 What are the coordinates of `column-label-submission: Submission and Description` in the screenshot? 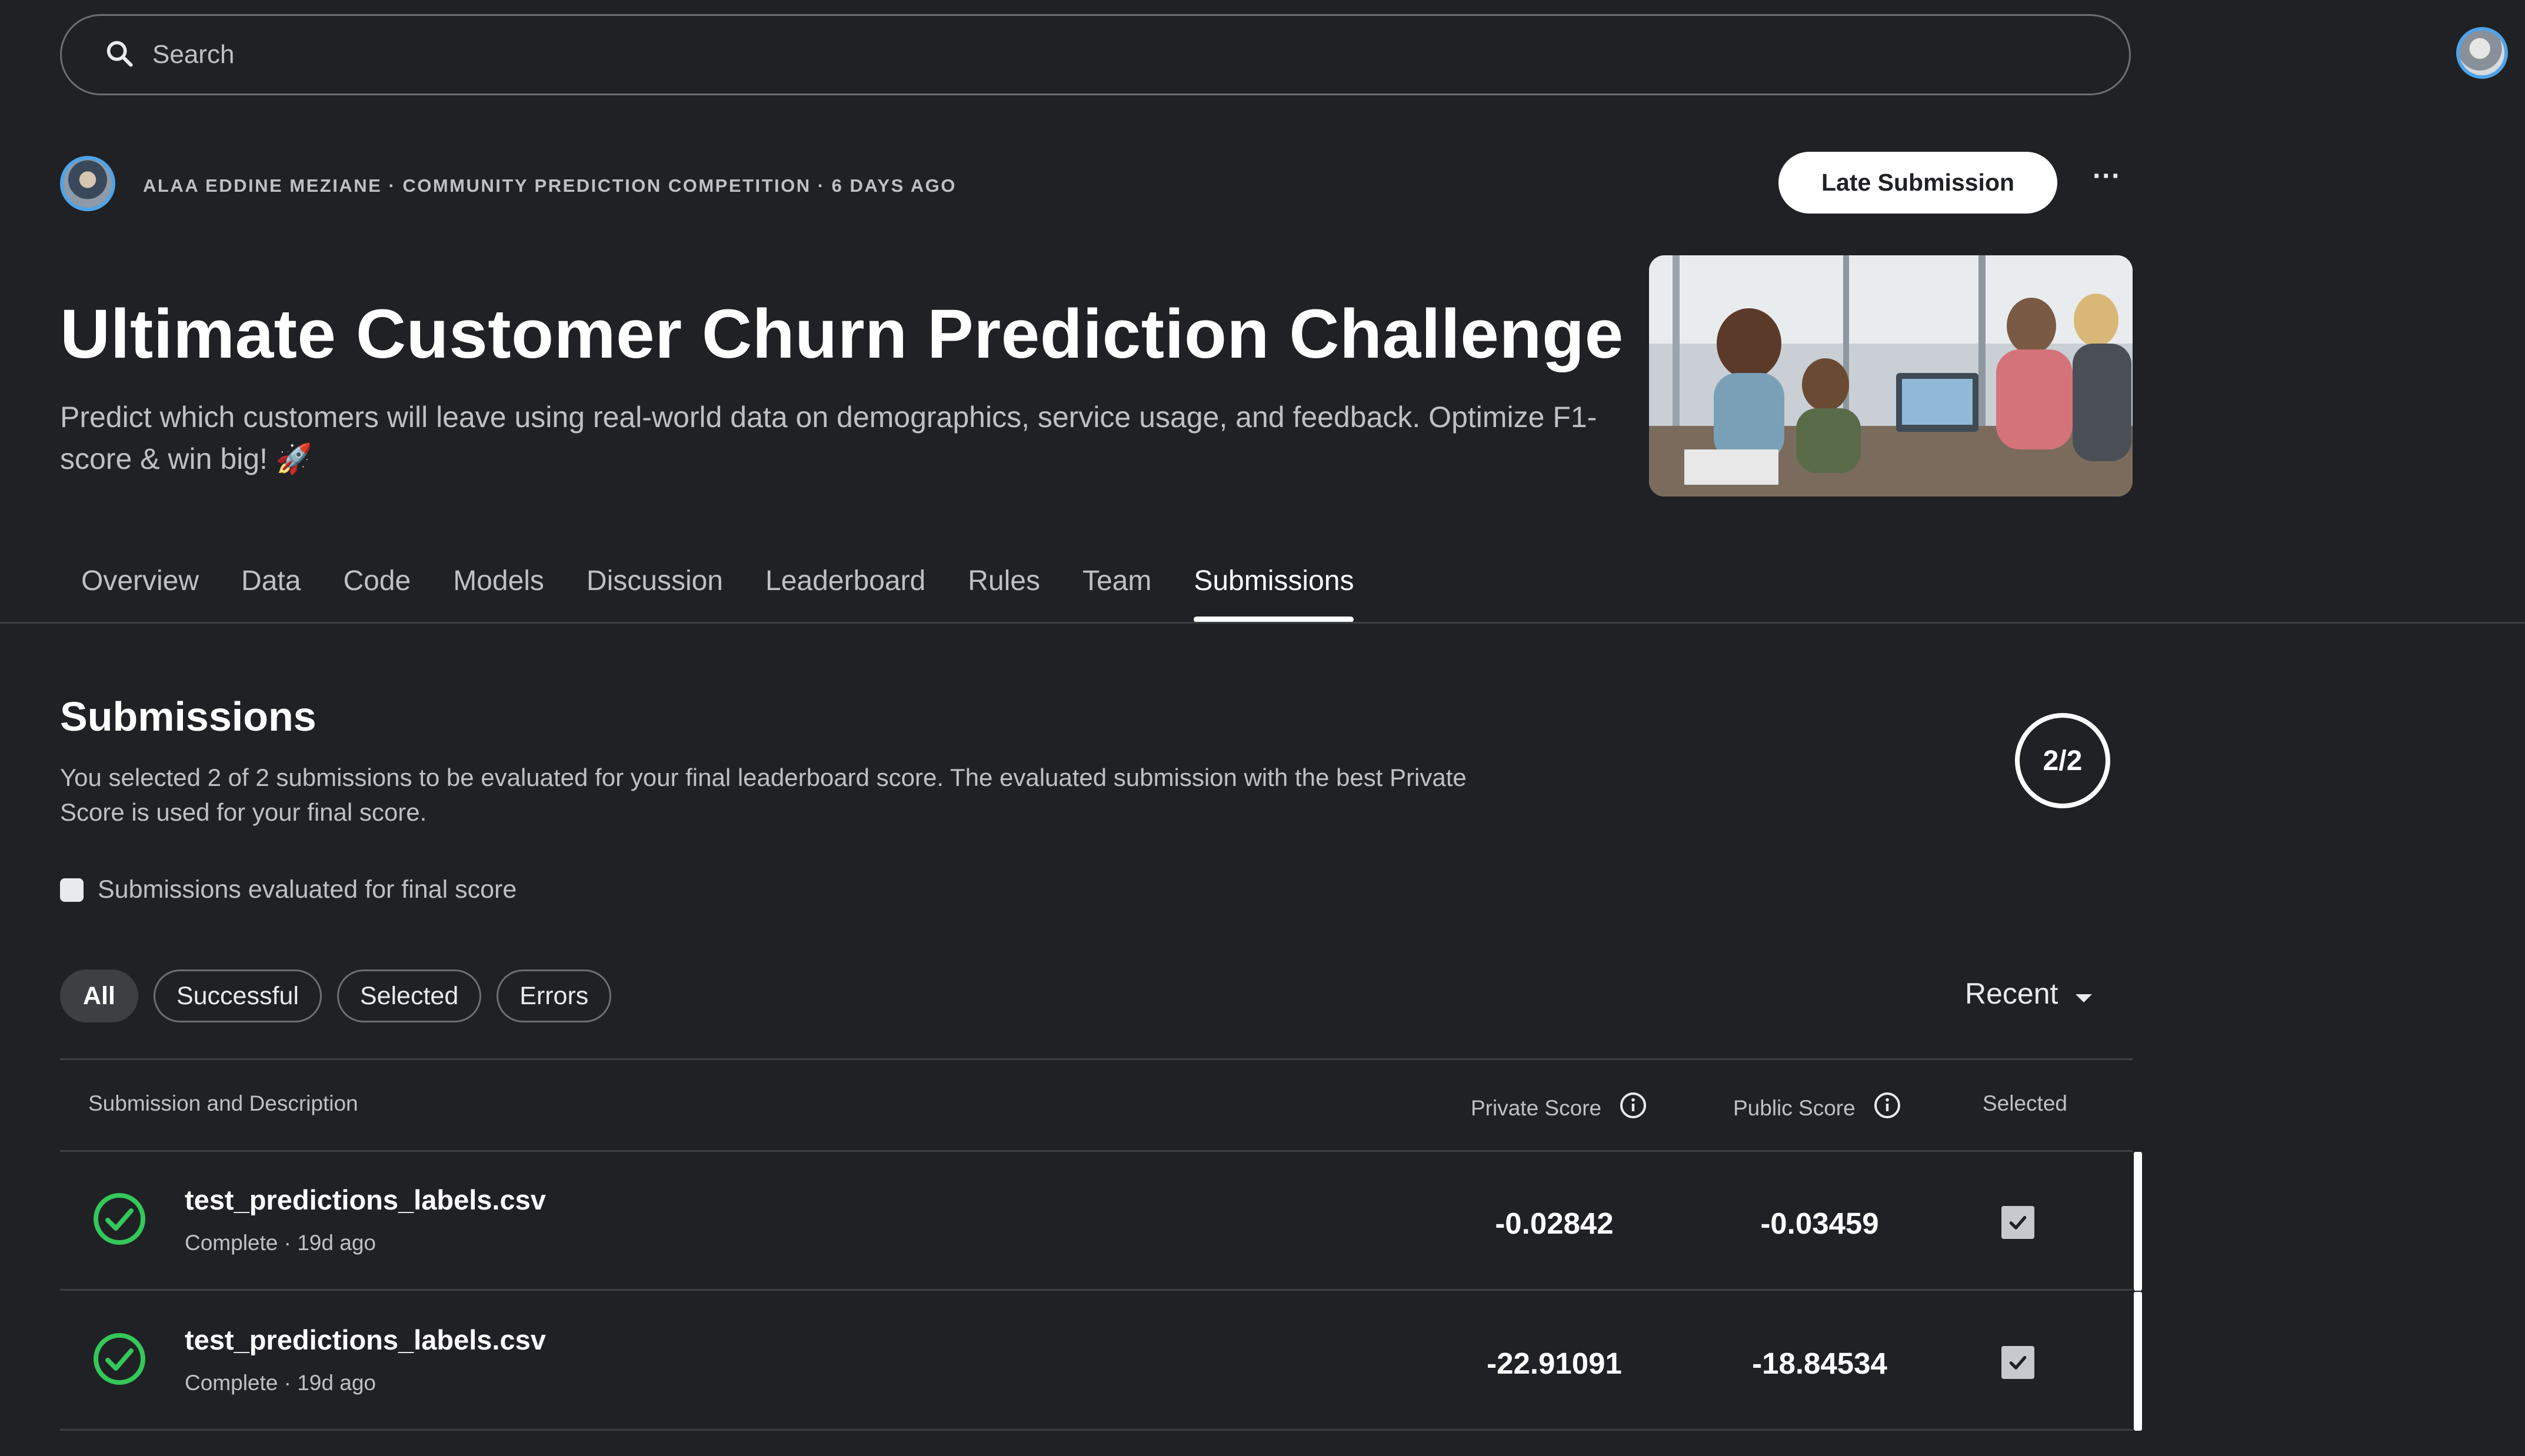 It's located at (223, 1103).